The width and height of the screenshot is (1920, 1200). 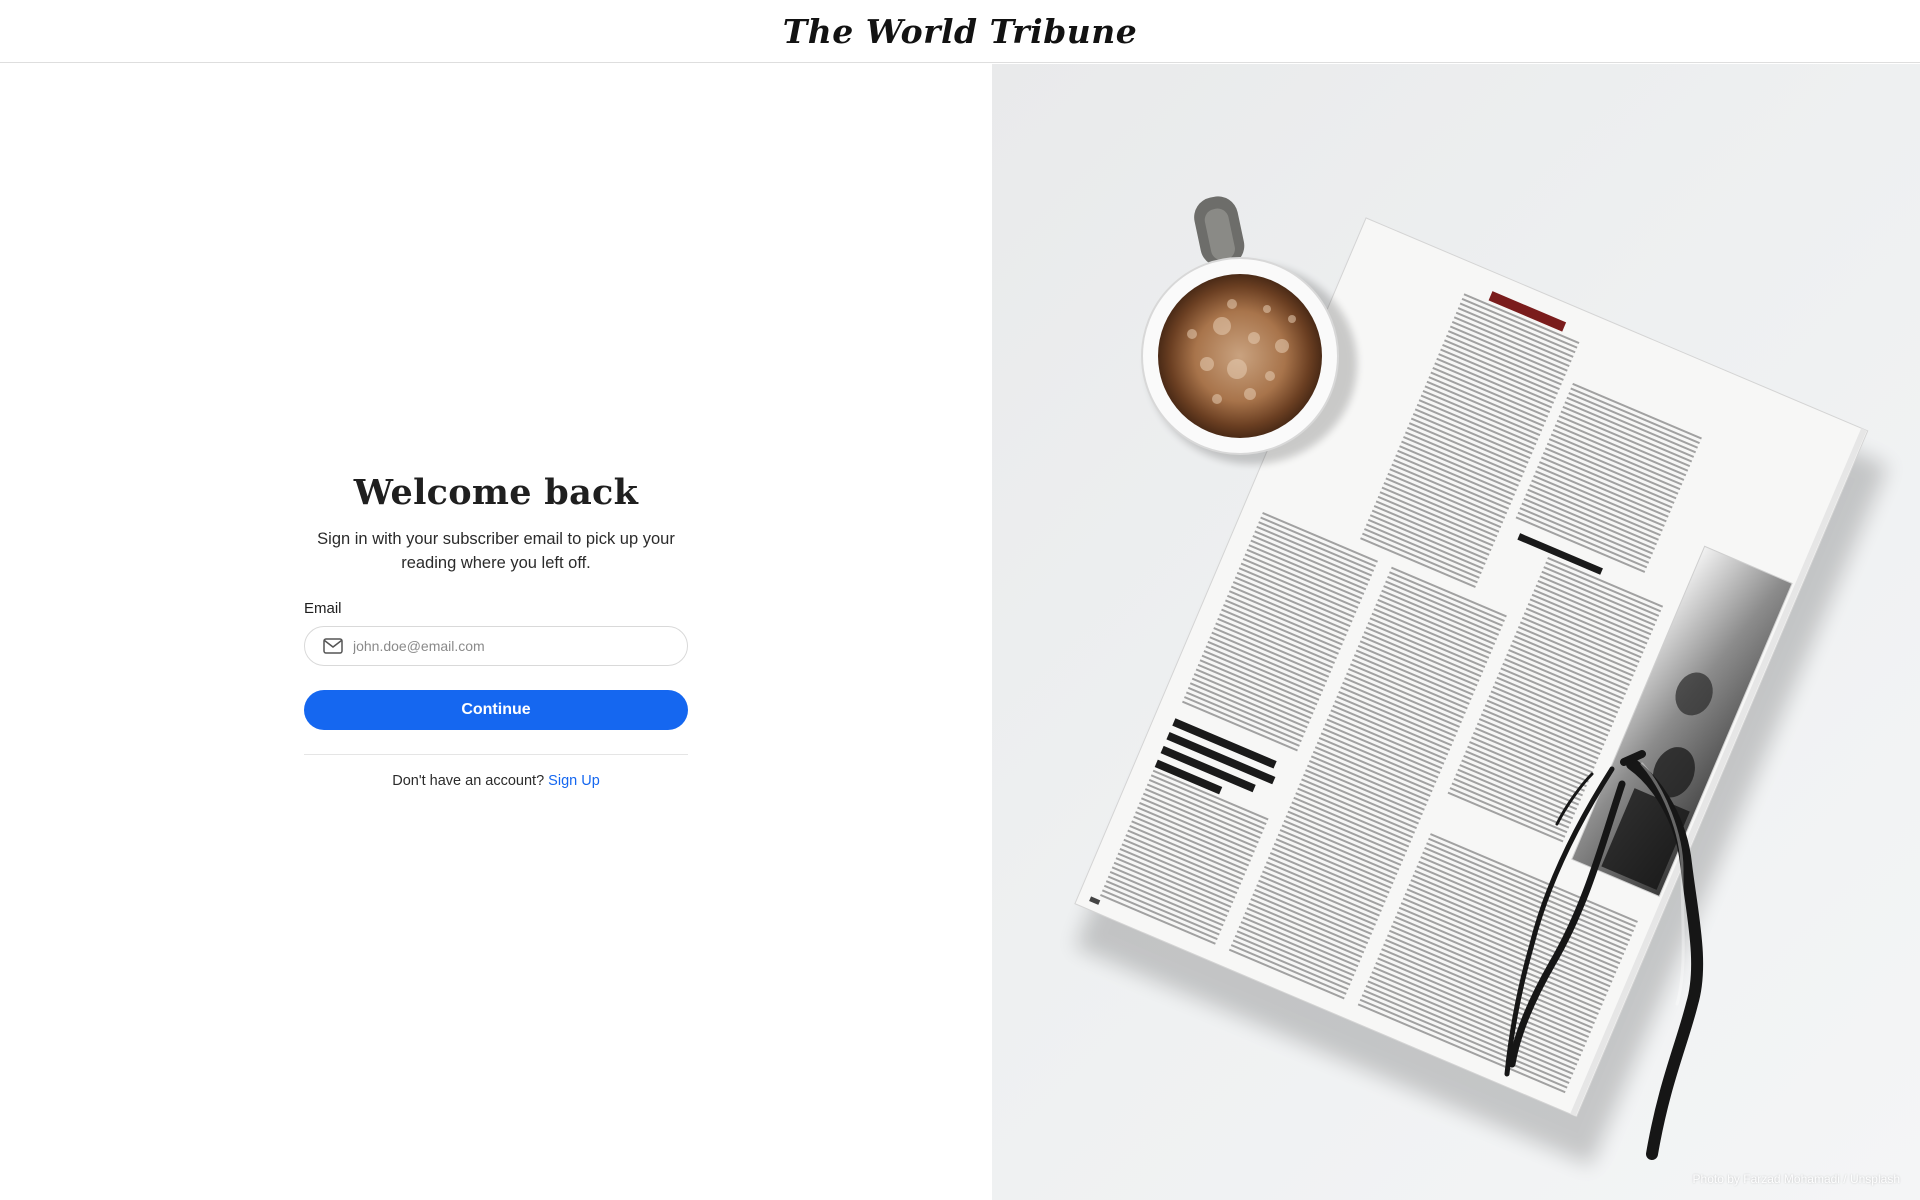 I want to click on no-account-text: Don't have an account?, so click(x=468, y=781).